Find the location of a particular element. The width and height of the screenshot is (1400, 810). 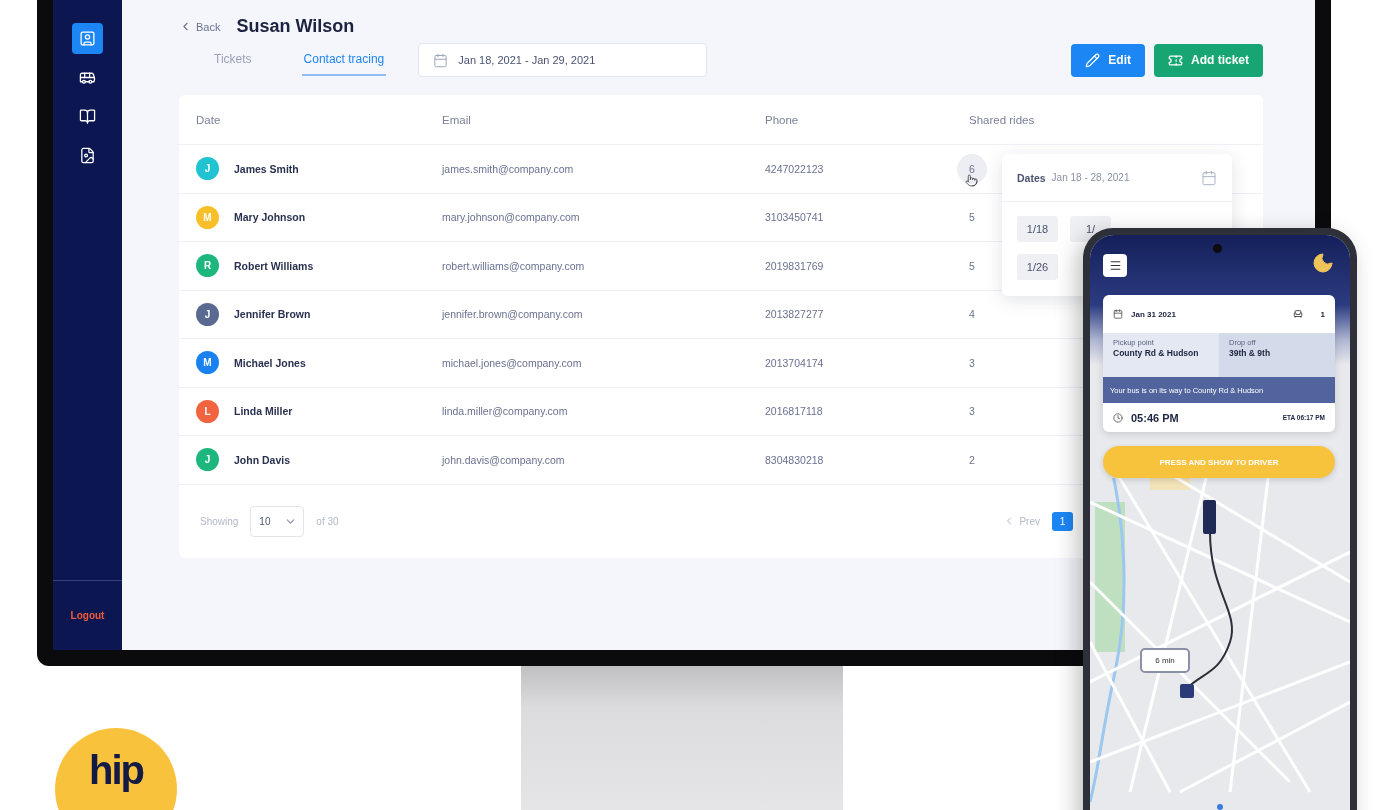

user-icon is located at coordinates (87, 38).